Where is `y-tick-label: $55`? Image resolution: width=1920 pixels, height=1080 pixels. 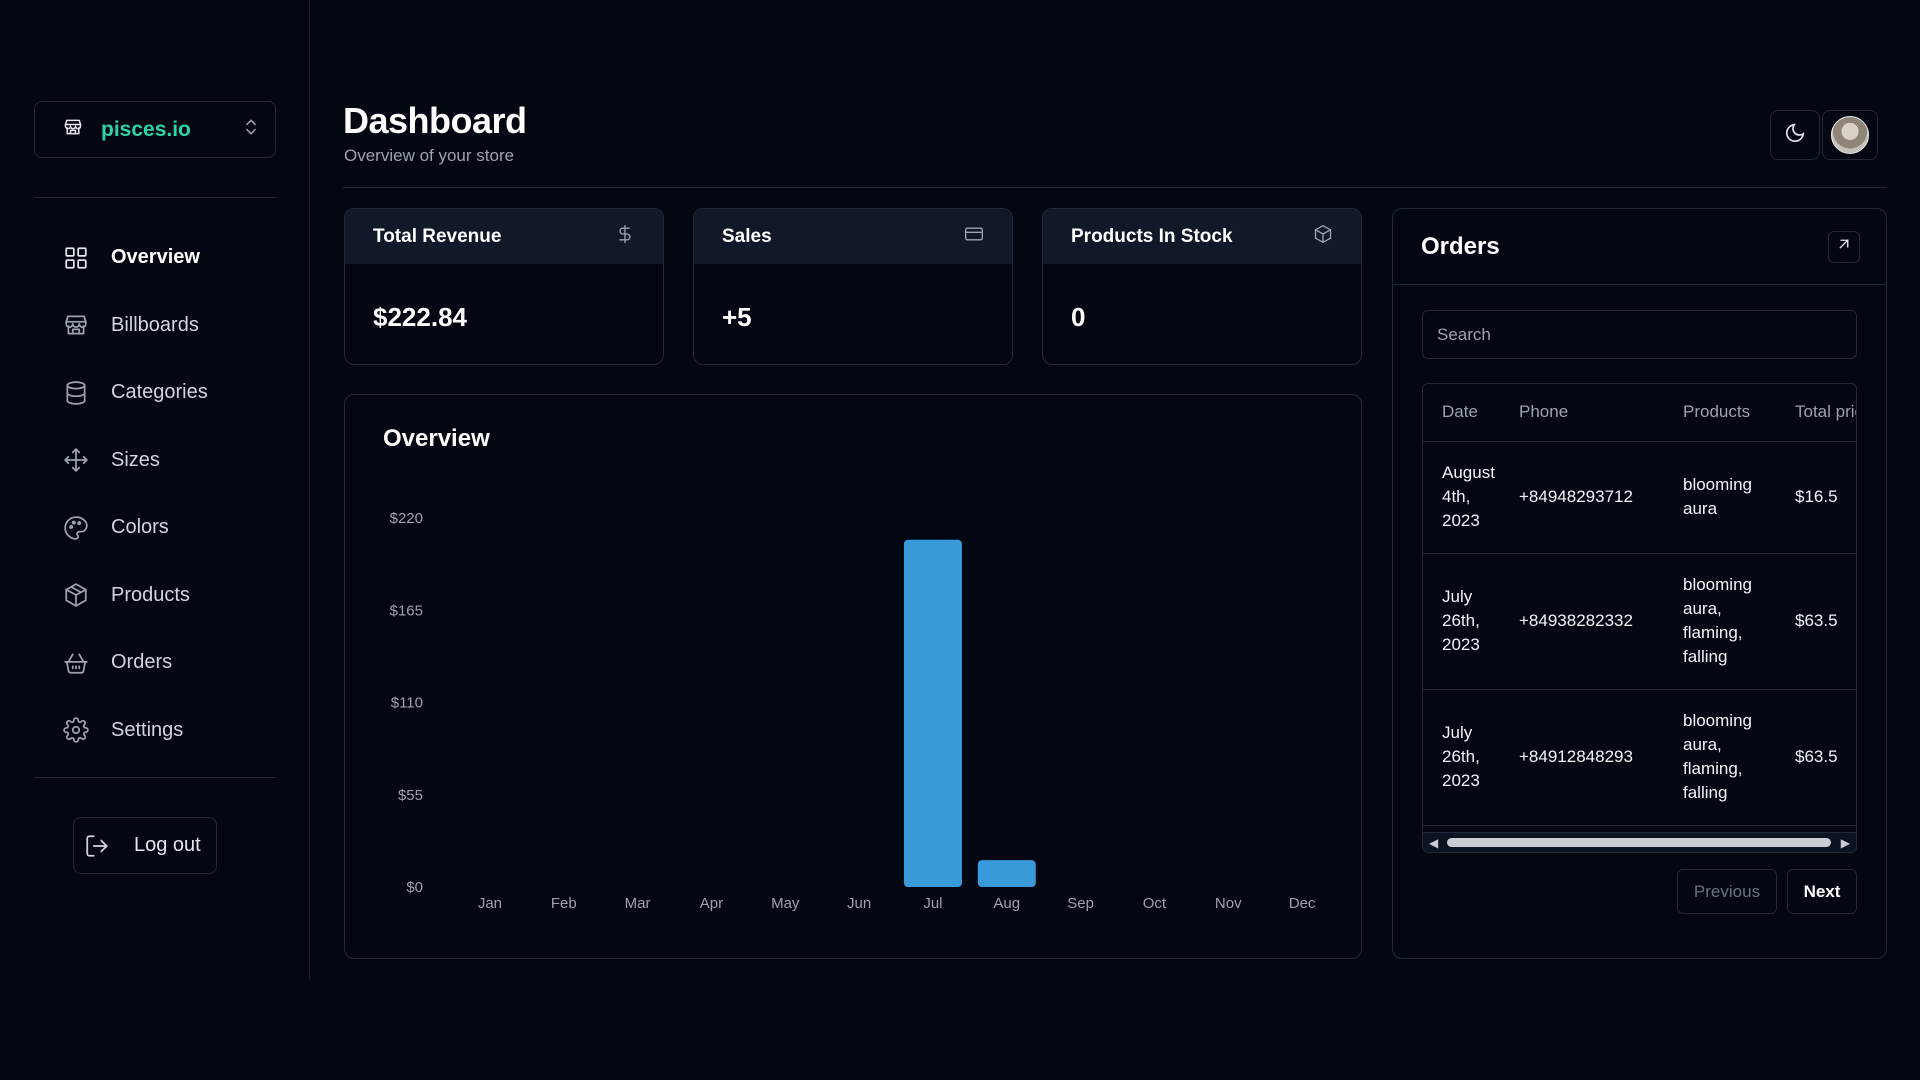 y-tick-label: $55 is located at coordinates (410, 795).